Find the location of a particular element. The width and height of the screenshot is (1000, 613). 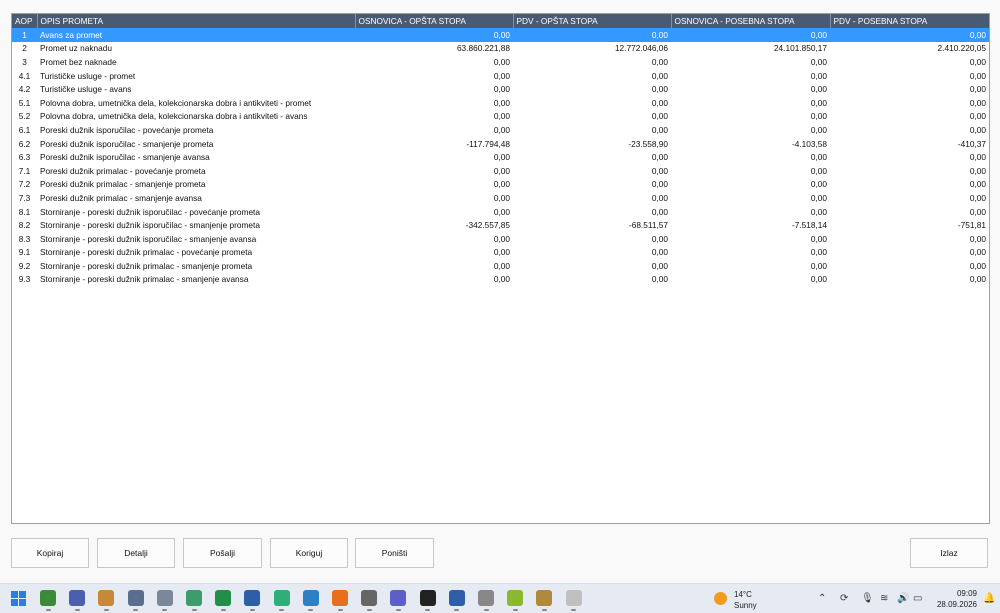

cancel-button: Poništi is located at coordinates (394, 553).